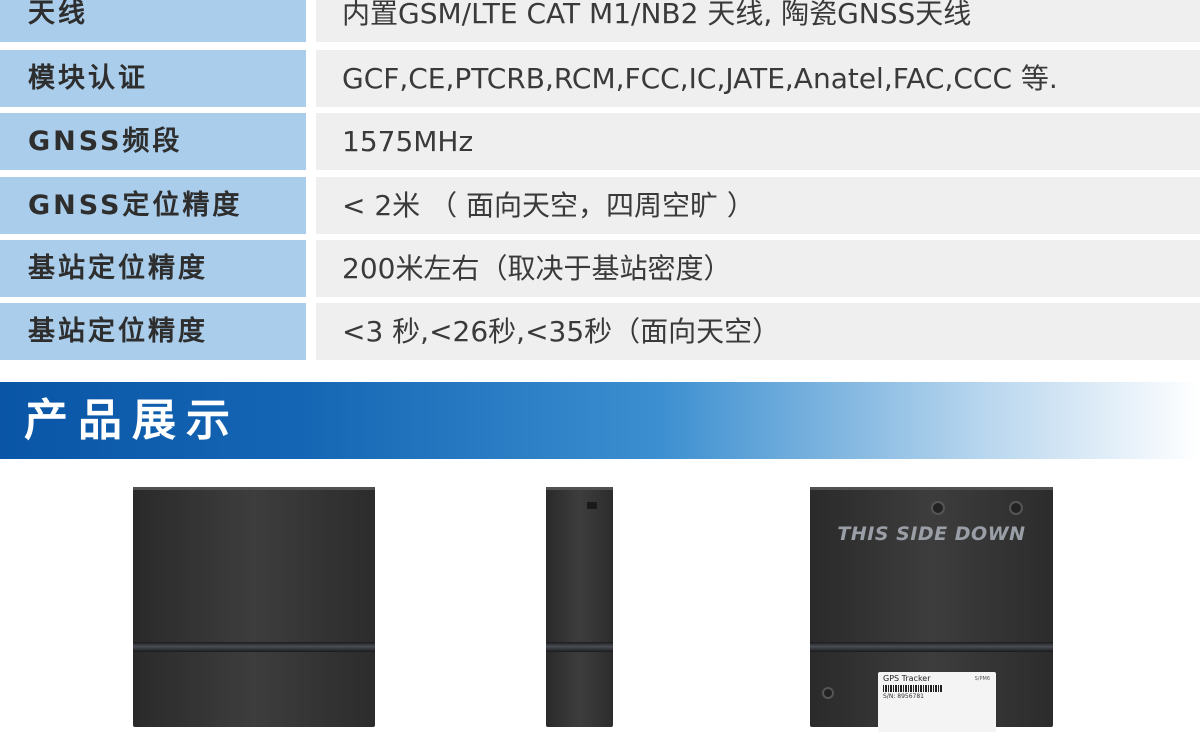 The image size is (1200, 732). I want to click on spec-row-antenna: 天线 内置GSM/LTE CAT M1/NB2 天线, 陶瓷GNSS天线, so click(600, 21).